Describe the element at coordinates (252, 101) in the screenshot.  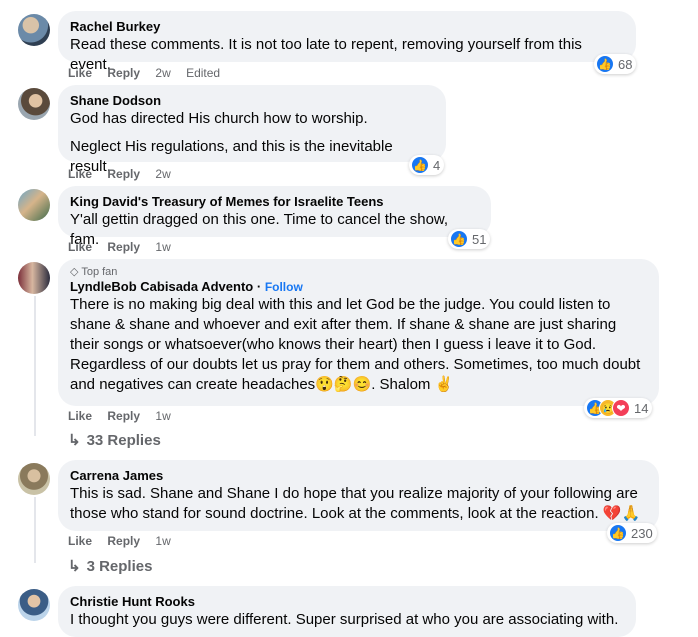
I see `commenter-name: Shane Dodson` at that location.